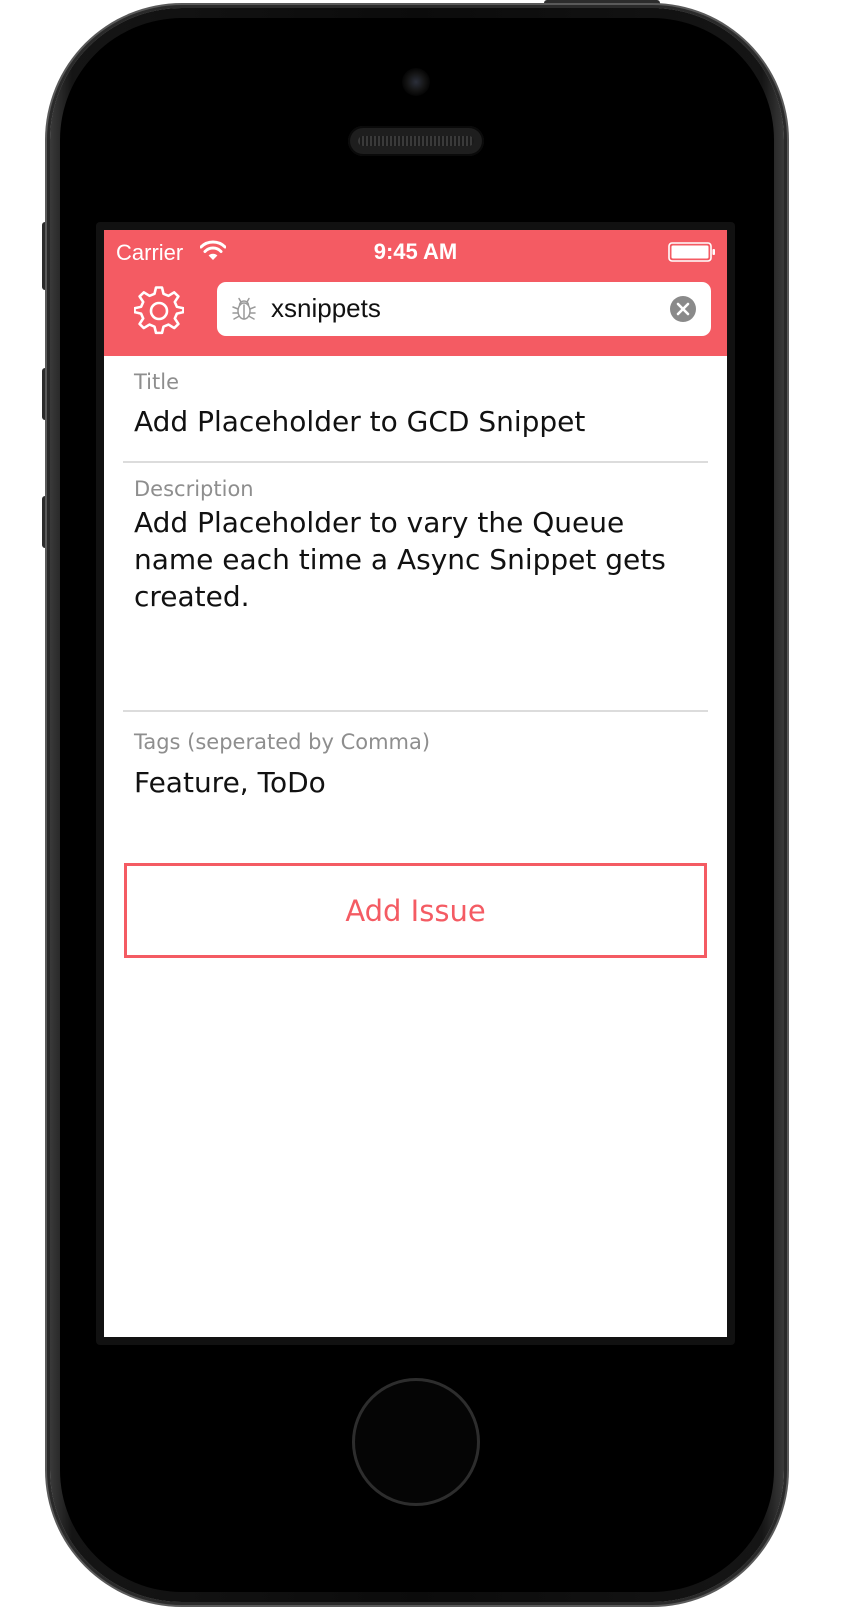 Image resolution: width=854 pixels, height=1611 pixels. I want to click on search-input-value: xsnippets, so click(326, 308).